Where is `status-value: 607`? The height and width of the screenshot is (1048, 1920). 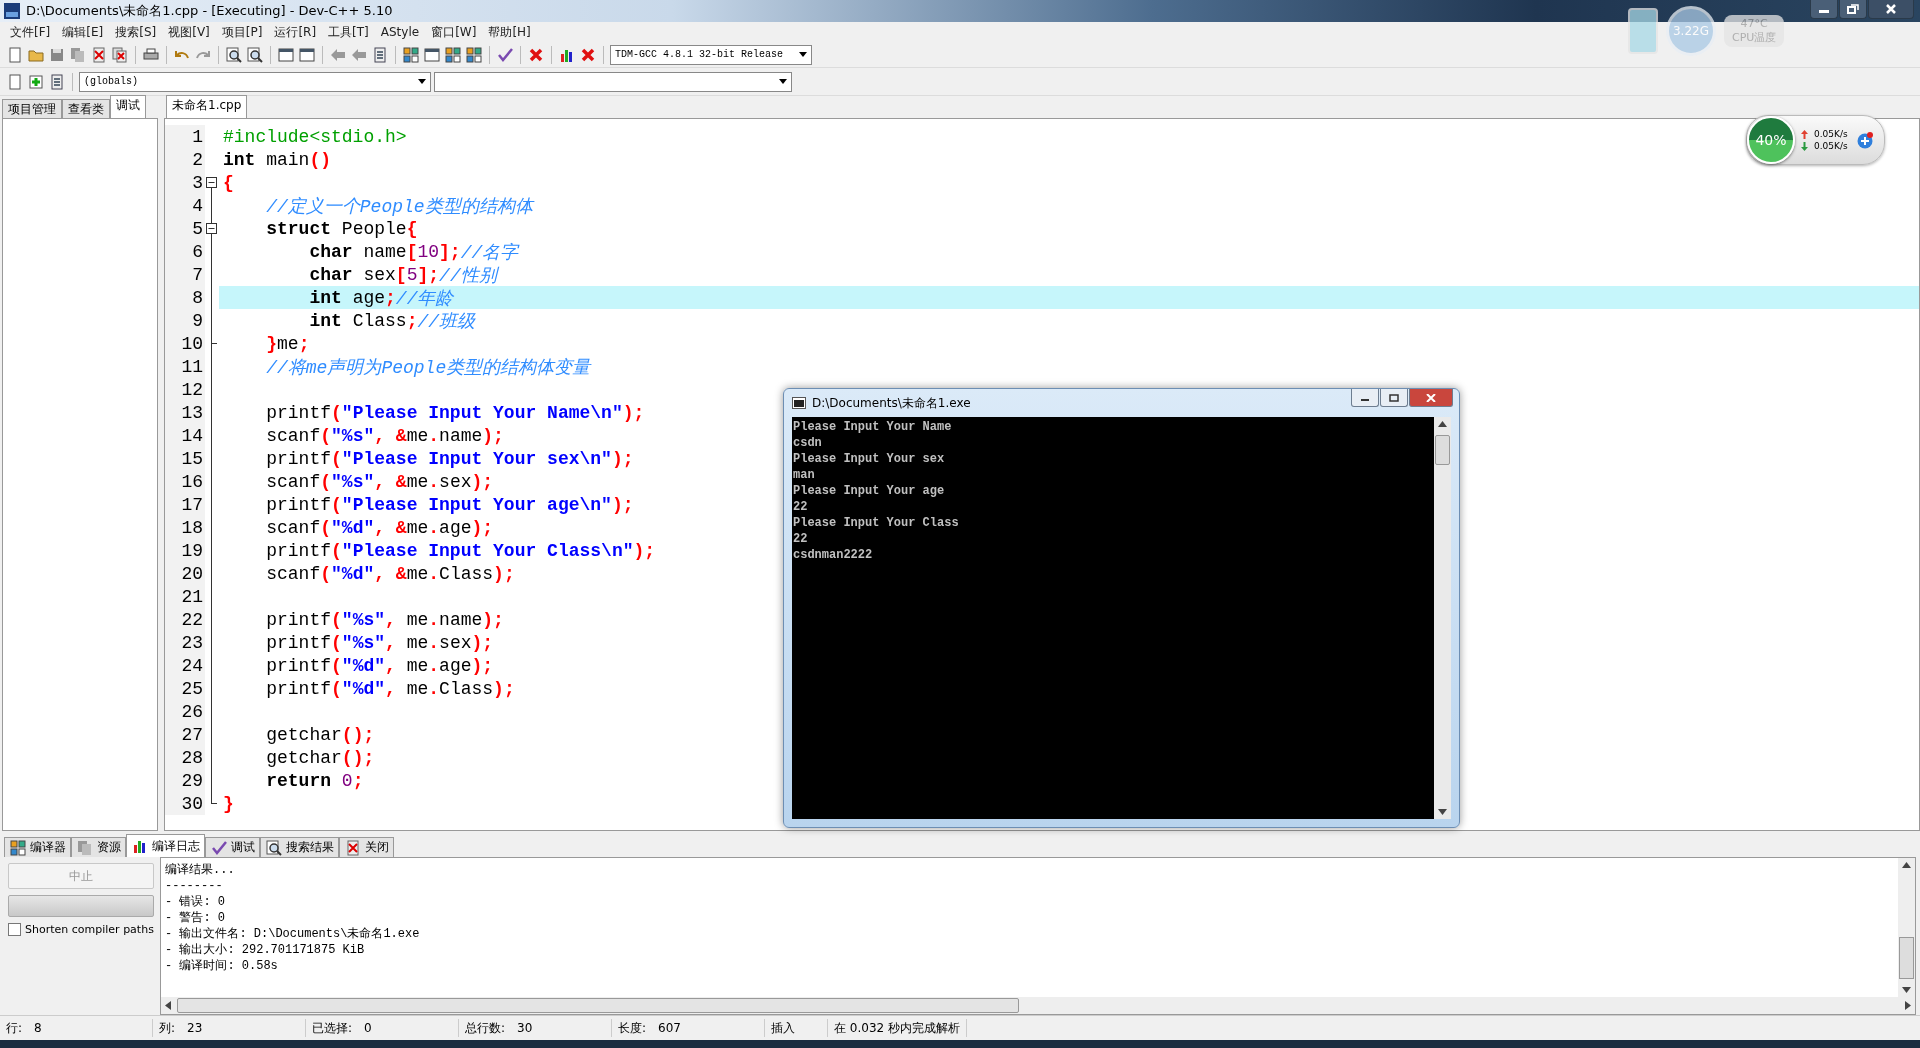
status-value: 607 is located at coordinates (669, 1028).